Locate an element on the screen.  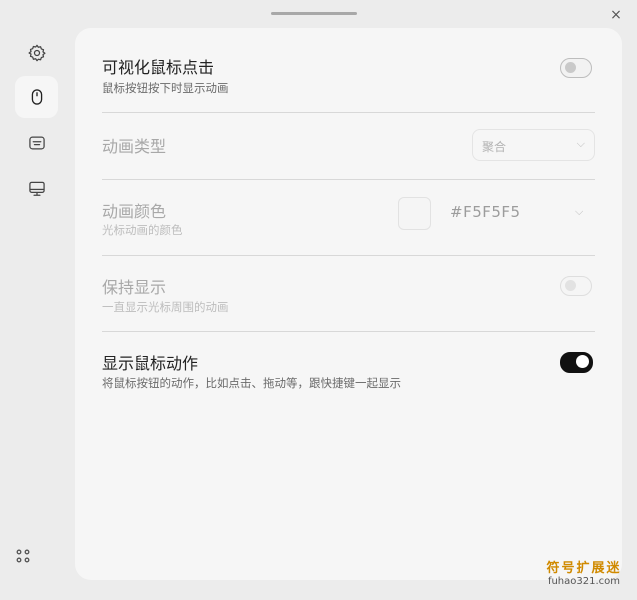
animation-color-title: 动画颜色 is located at coordinates (134, 211).